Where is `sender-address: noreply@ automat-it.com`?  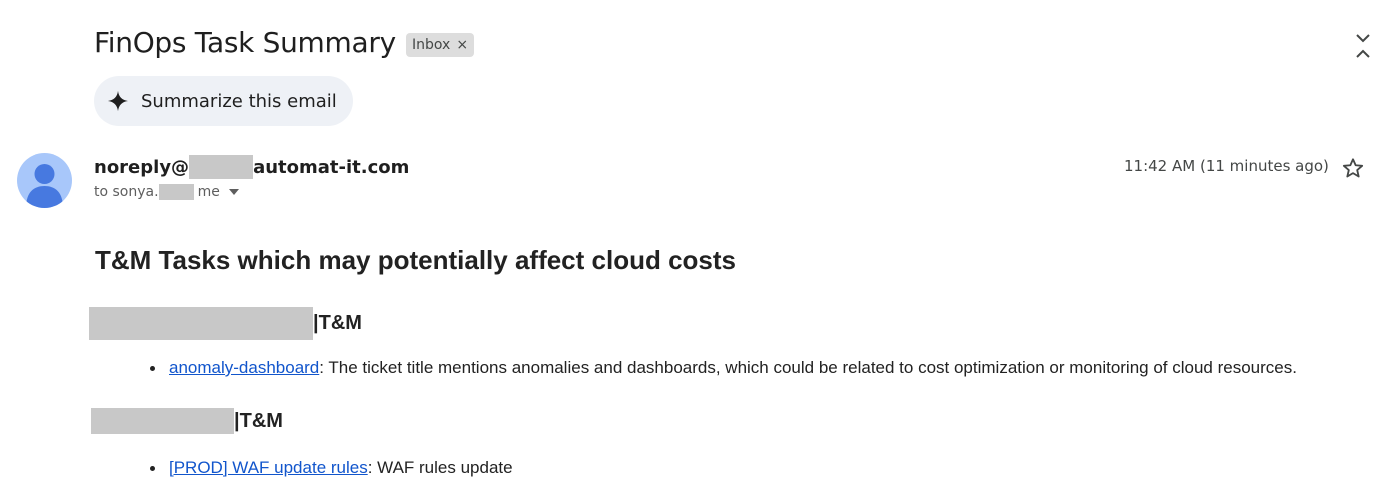 sender-address: noreply@ automat-it.com is located at coordinates (251, 167).